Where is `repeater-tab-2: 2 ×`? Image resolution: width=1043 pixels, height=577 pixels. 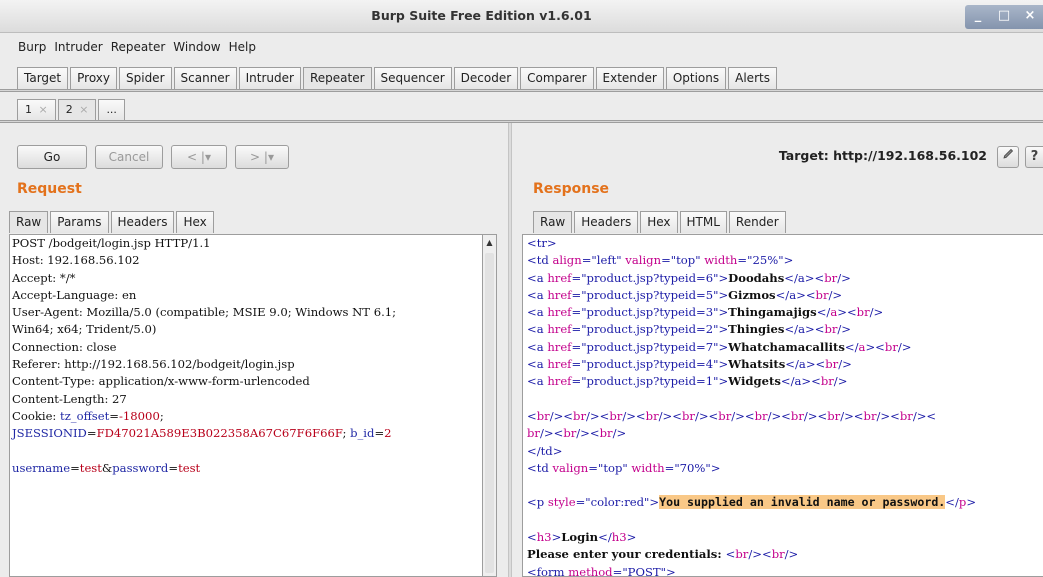
repeater-tab-2: 2 × is located at coordinates (77, 109).